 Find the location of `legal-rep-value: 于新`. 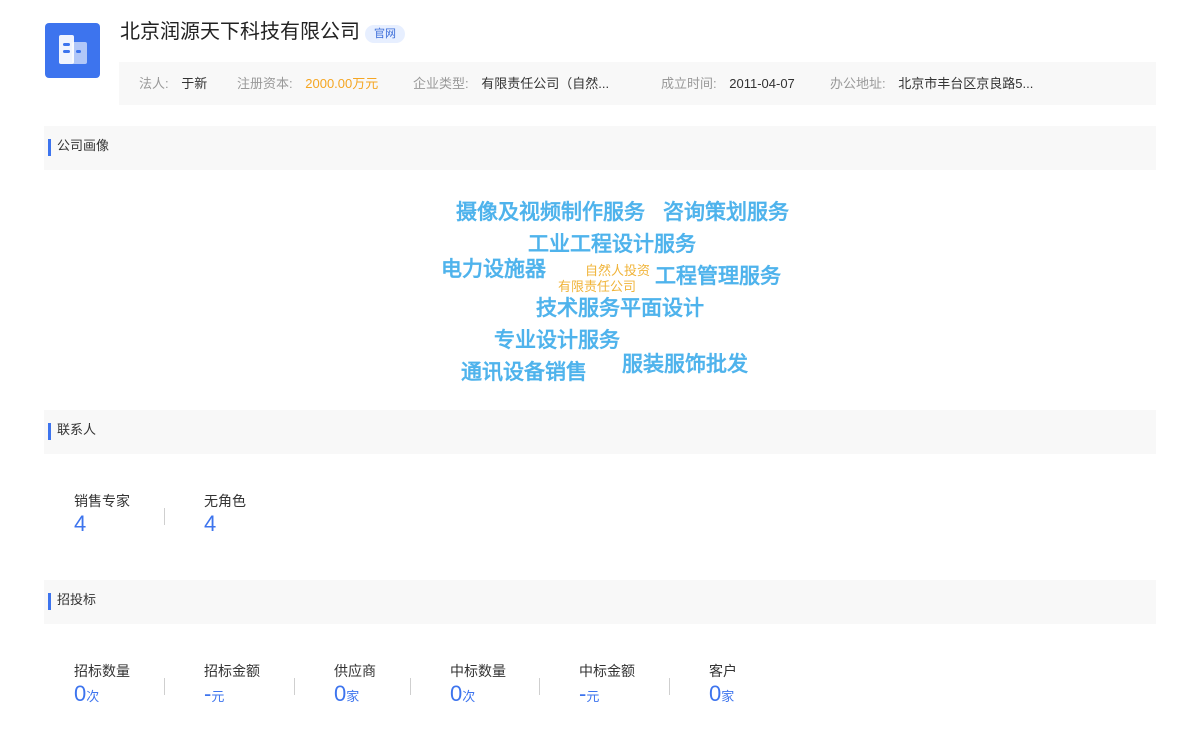

legal-rep-value: 于新 is located at coordinates (194, 83).